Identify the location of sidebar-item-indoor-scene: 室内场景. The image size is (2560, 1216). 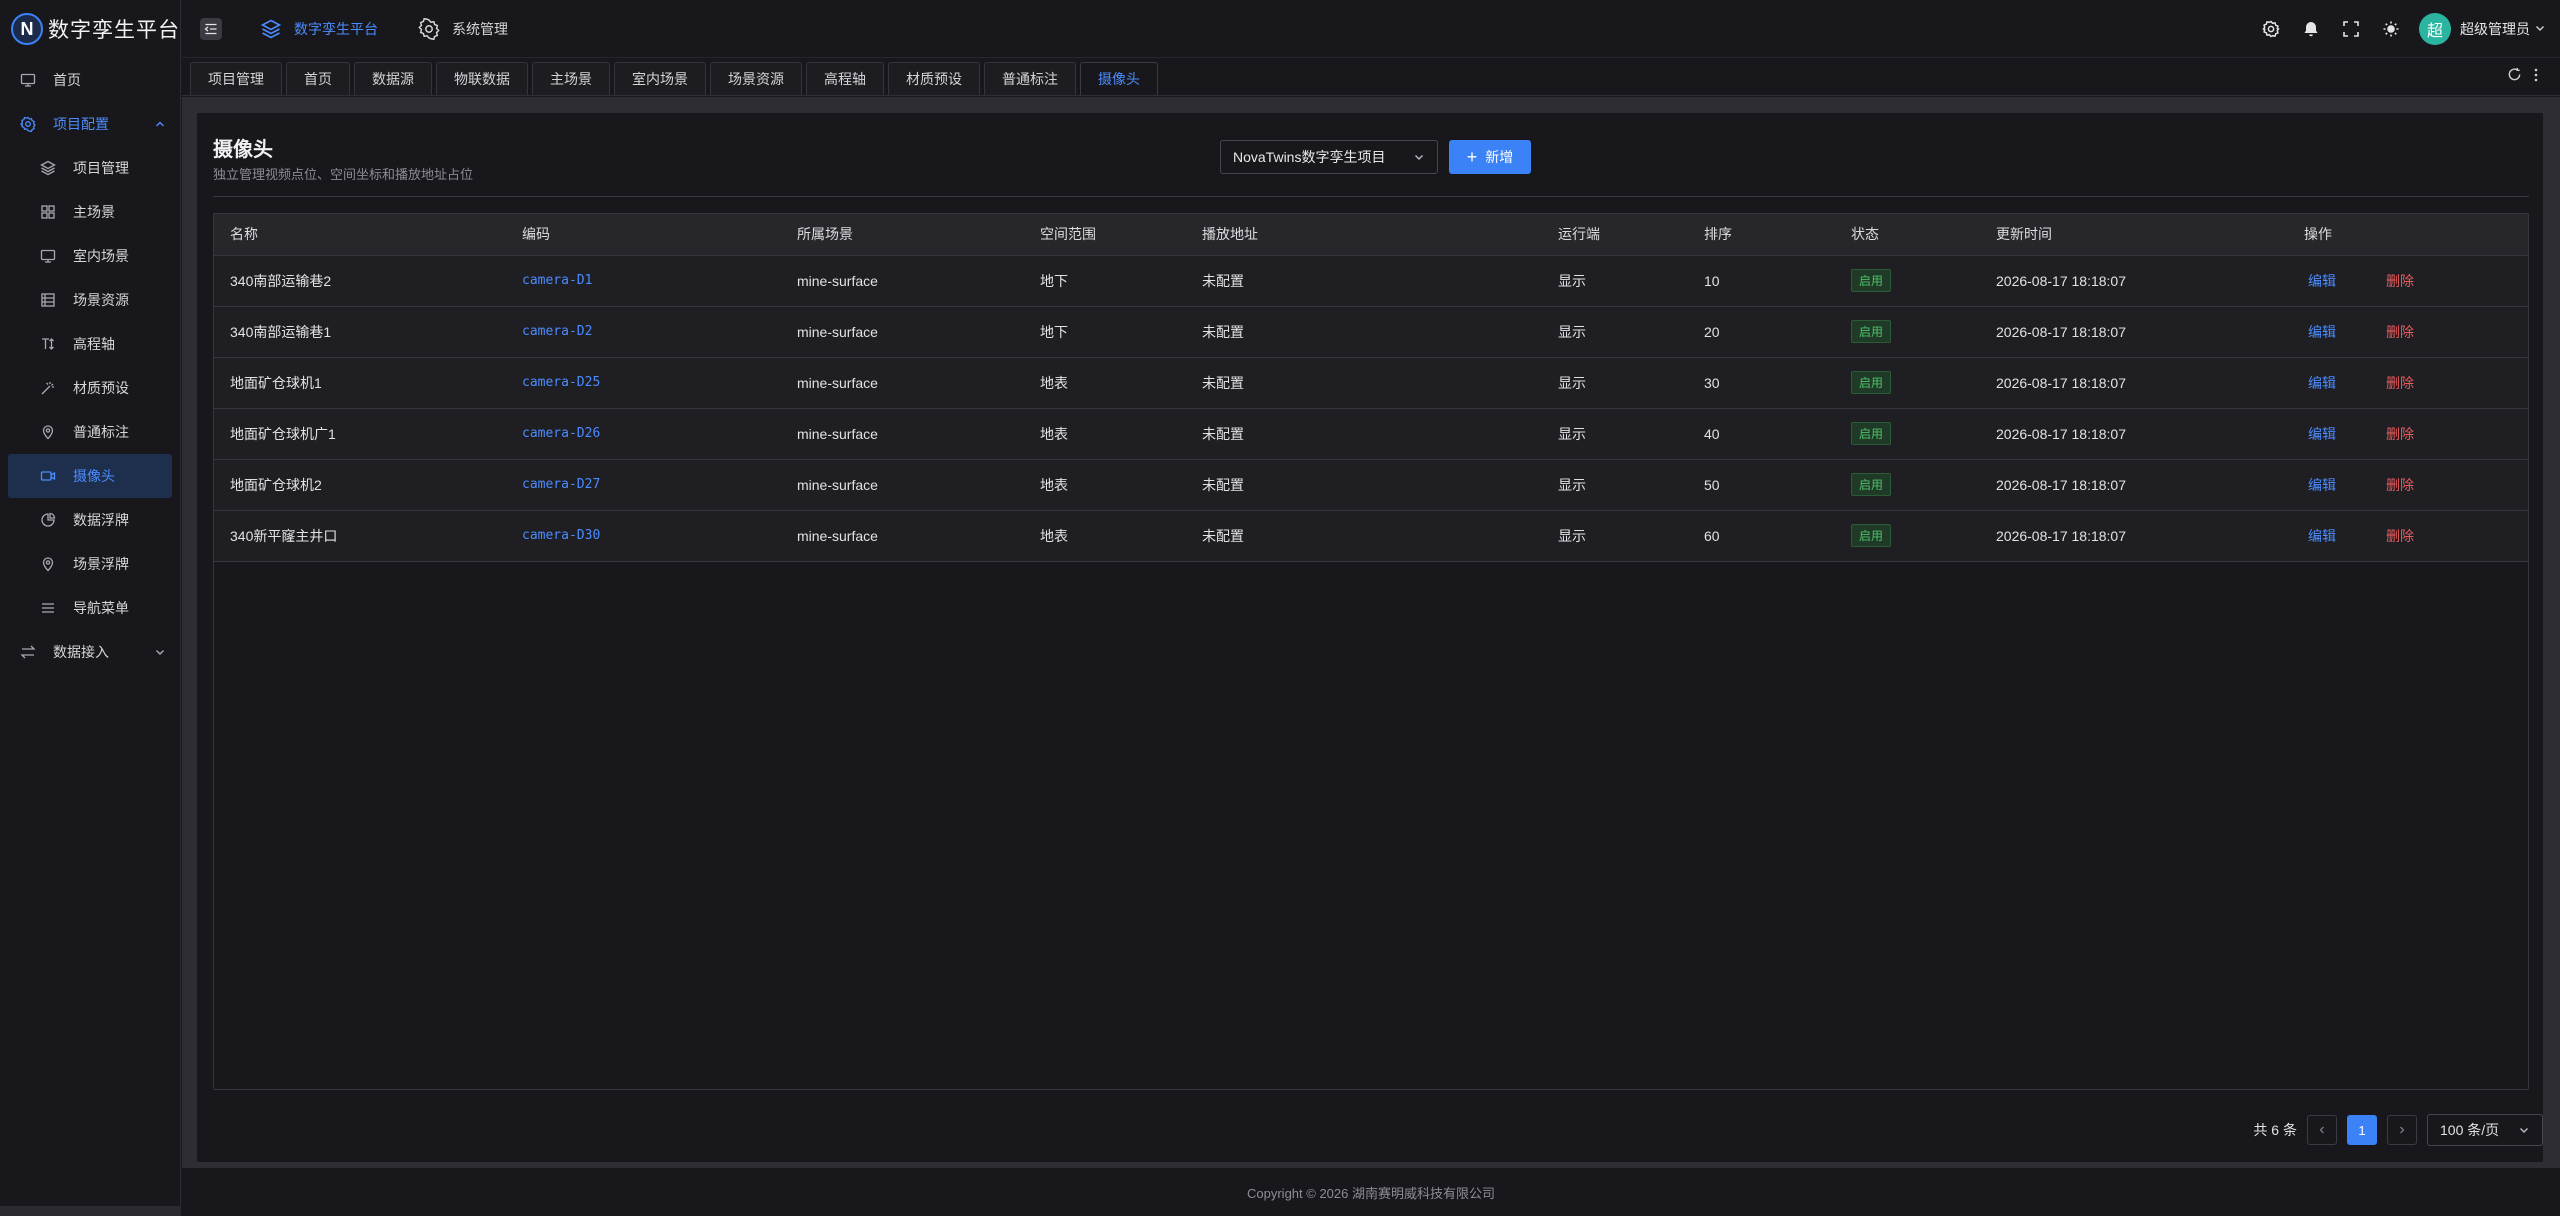
(90, 256).